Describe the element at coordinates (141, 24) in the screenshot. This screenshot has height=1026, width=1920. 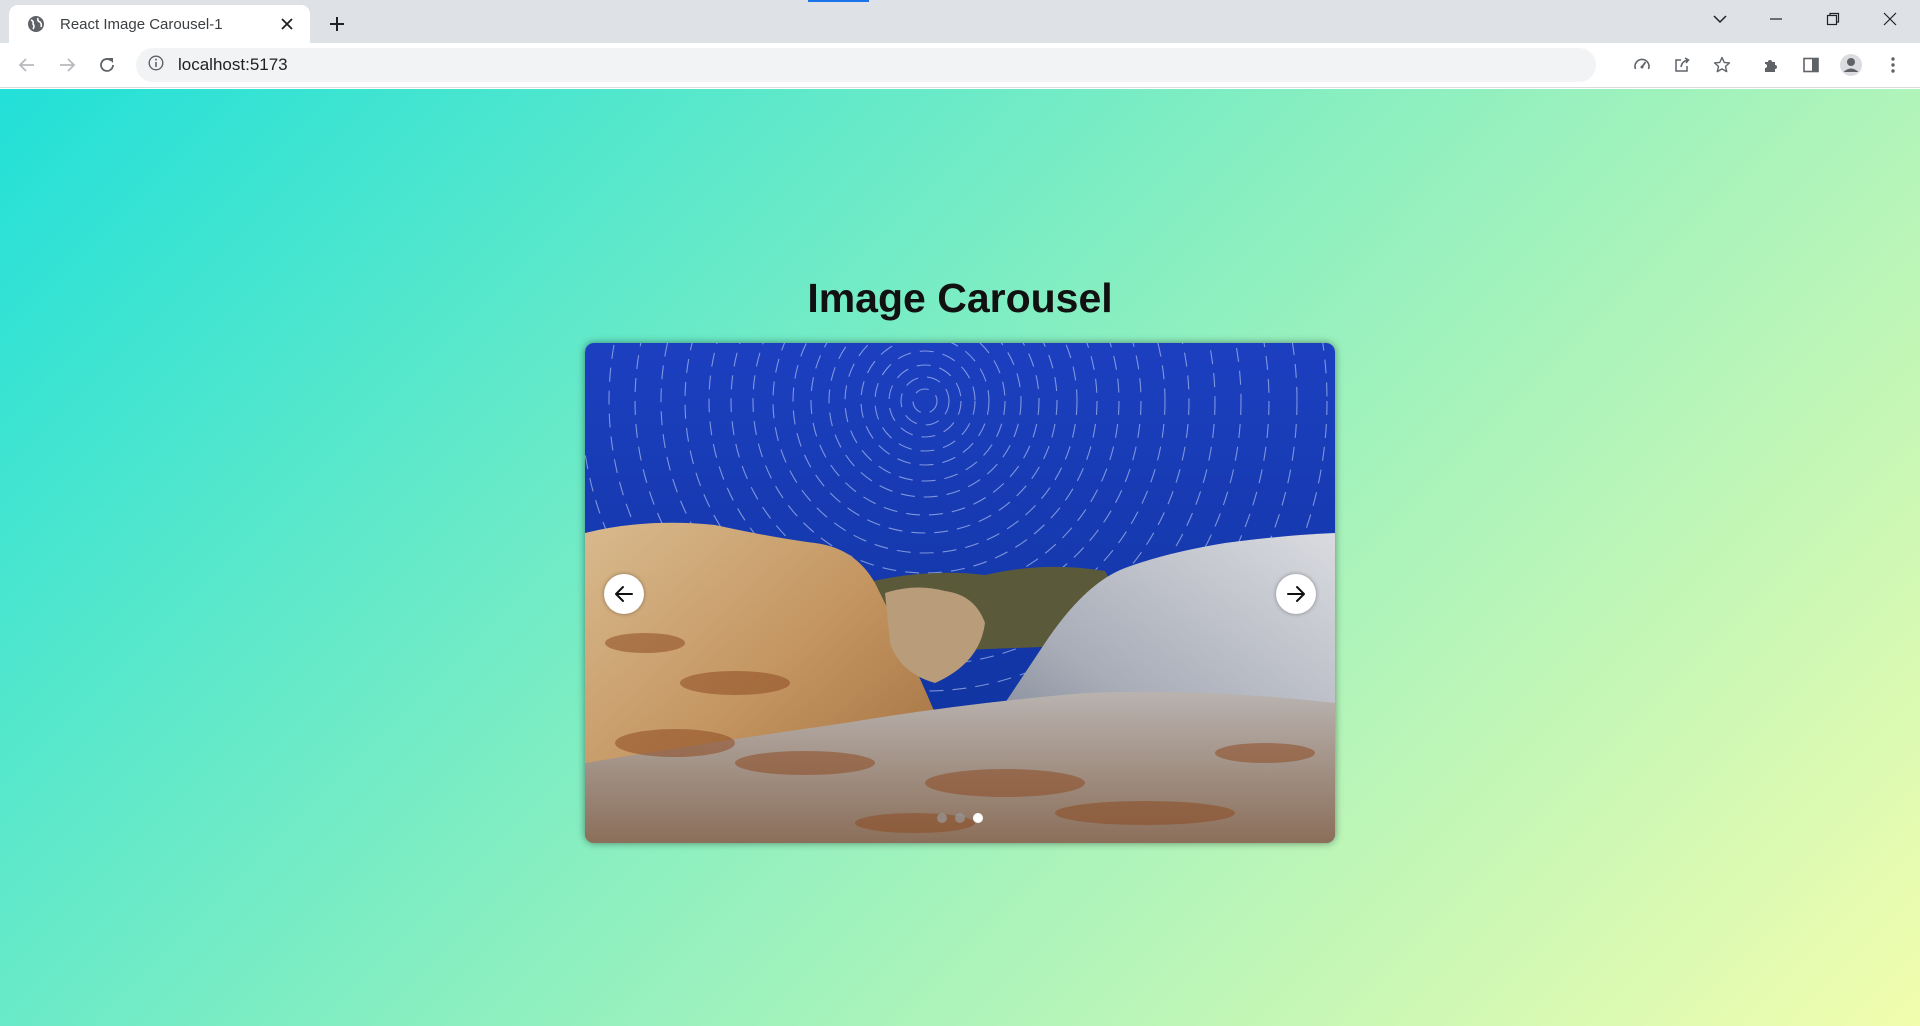
I see `tab-title: React Image Carousel-1` at that location.